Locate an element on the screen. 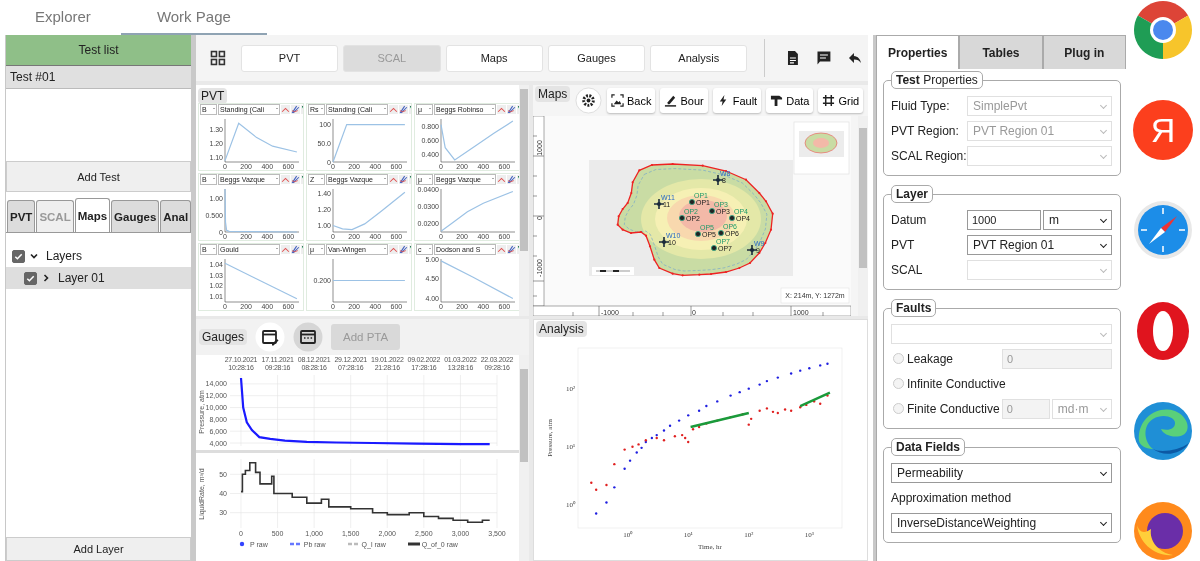  globe-icon is located at coordinates (1163, 530).